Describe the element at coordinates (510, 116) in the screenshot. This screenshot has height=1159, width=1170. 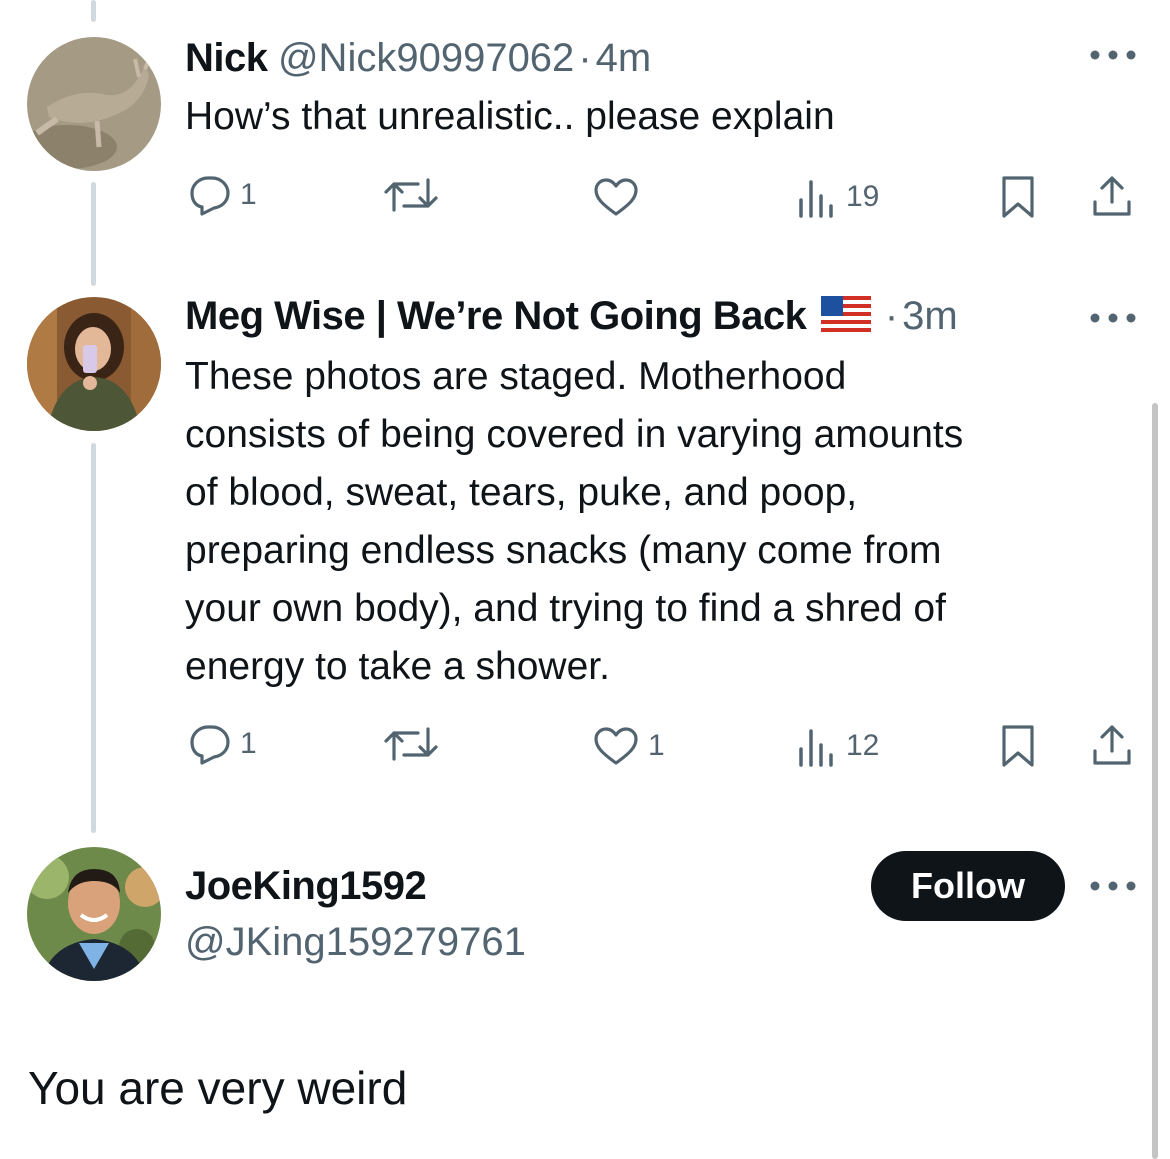
I see `post-text: How’s that unrealistic.. please explain` at that location.